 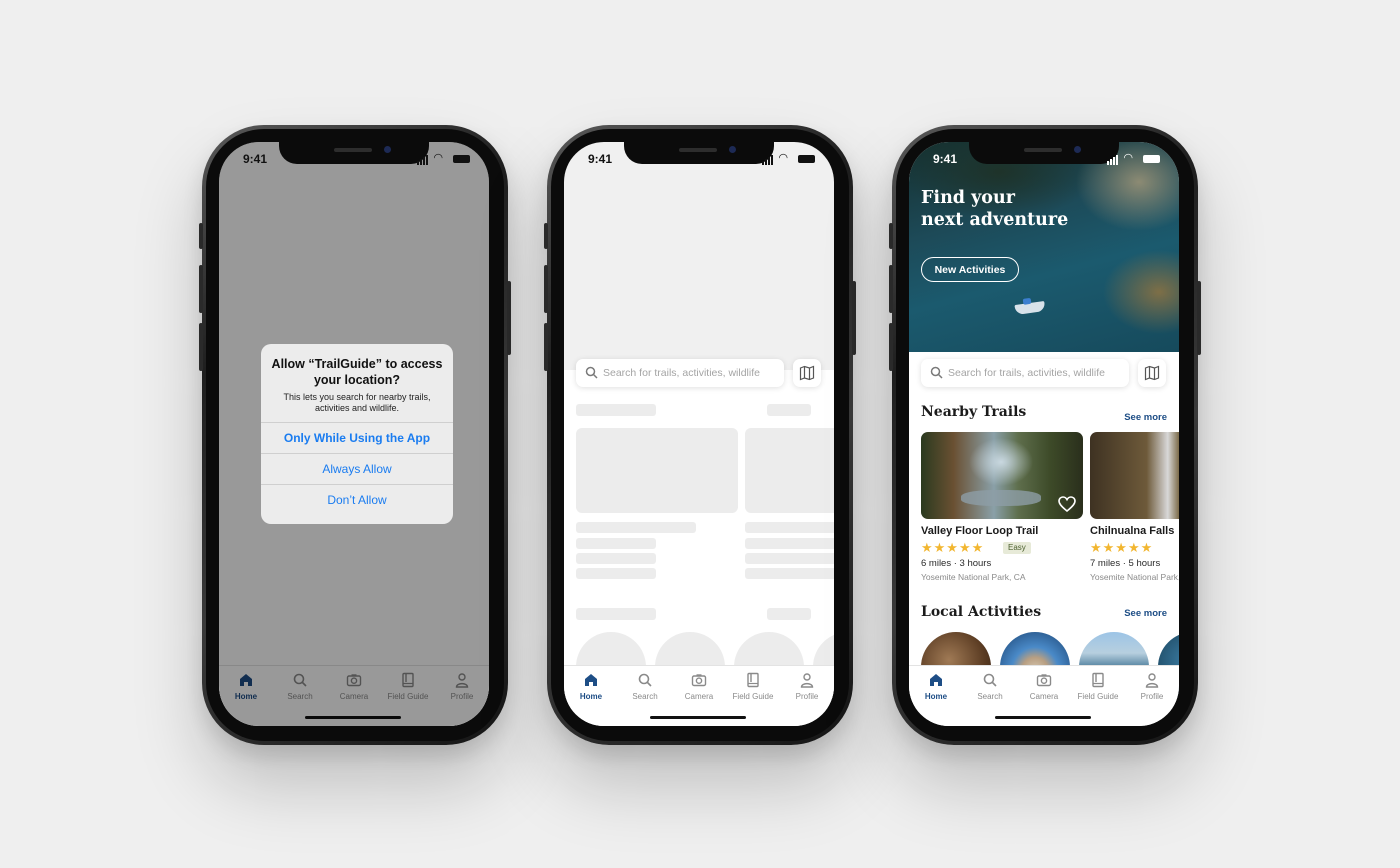 What do you see at coordinates (645, 696) in the screenshot?
I see `tab-label: Search` at bounding box center [645, 696].